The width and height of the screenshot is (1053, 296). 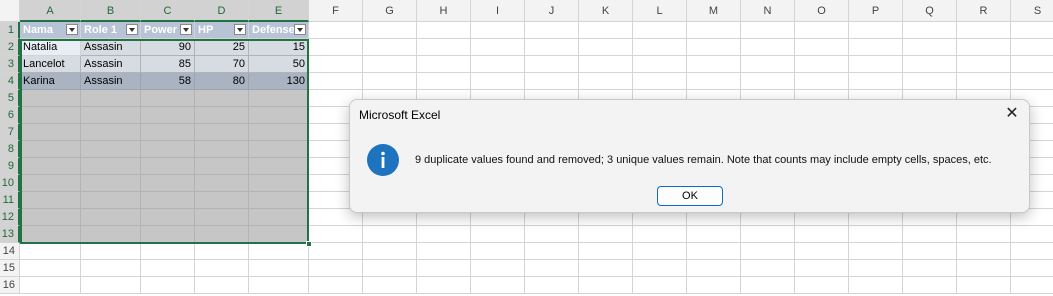 What do you see at coordinates (10, 47) in the screenshot?
I see `row-header-2: 2` at bounding box center [10, 47].